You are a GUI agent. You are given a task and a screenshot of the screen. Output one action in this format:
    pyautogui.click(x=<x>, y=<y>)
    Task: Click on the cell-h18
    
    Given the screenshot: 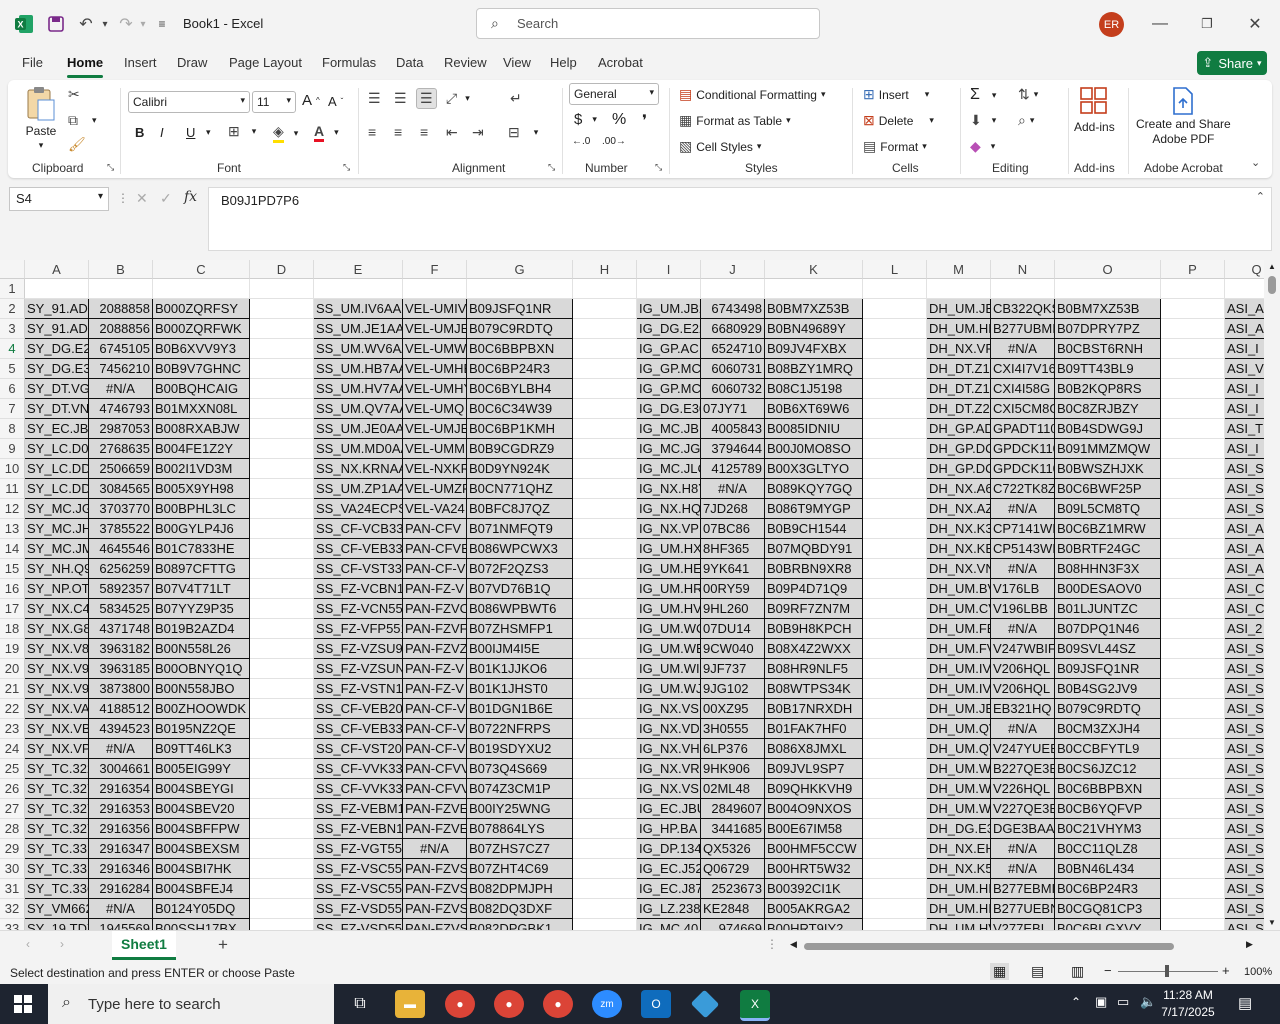 What is the action you would take?
    pyautogui.click(x=605, y=629)
    